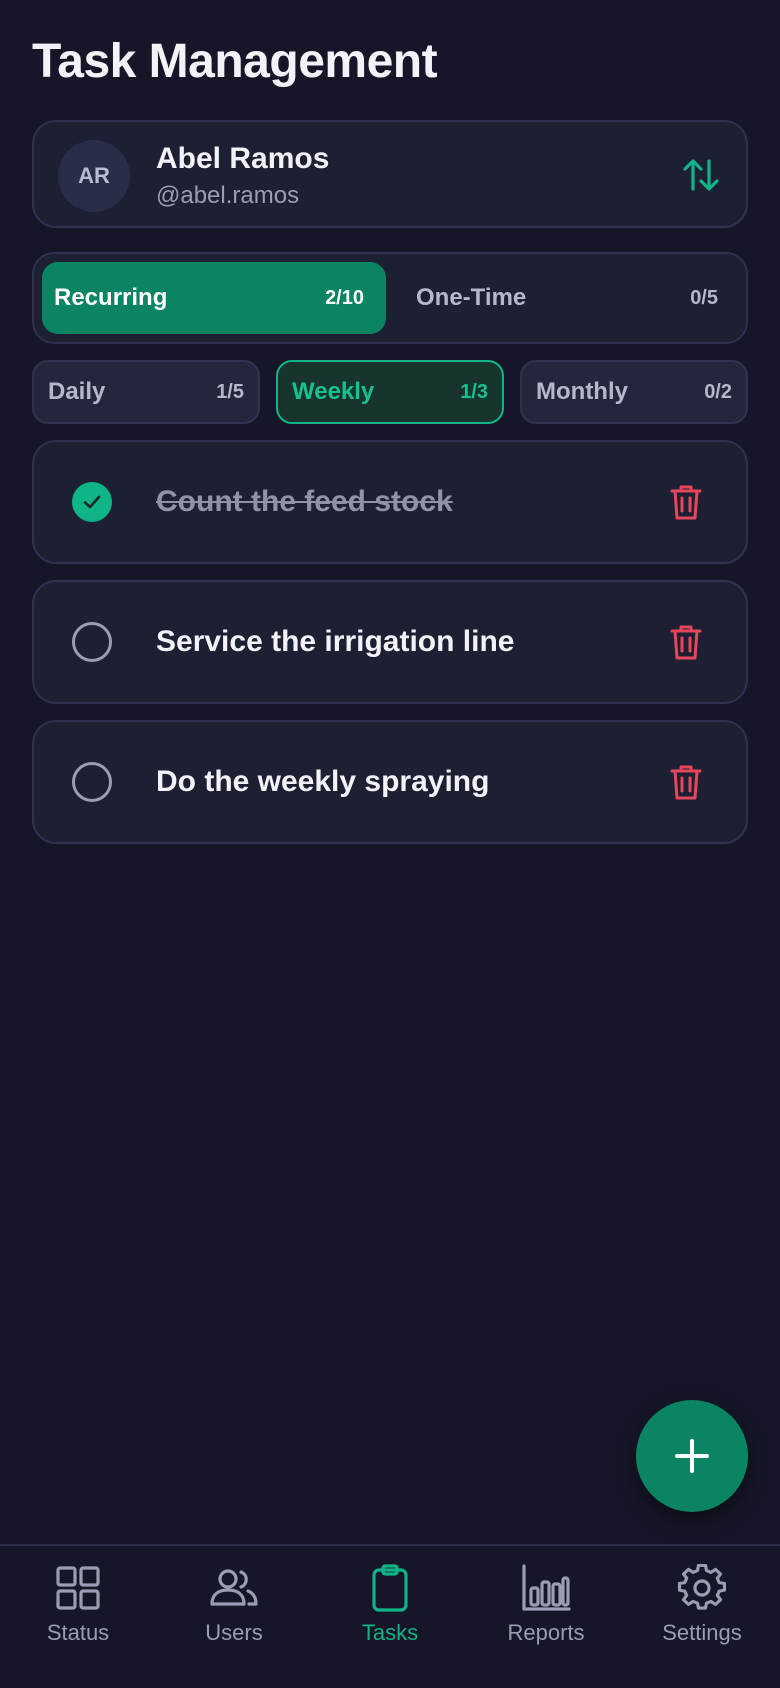 This screenshot has height=1688, width=780. Describe the element at coordinates (234, 1632) in the screenshot. I see `nav-label: Users` at that location.